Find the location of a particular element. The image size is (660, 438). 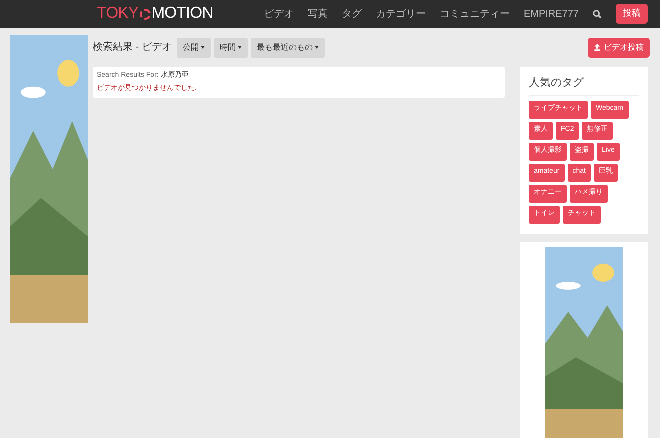

filter-dropdown: 時間 is located at coordinates (231, 48).